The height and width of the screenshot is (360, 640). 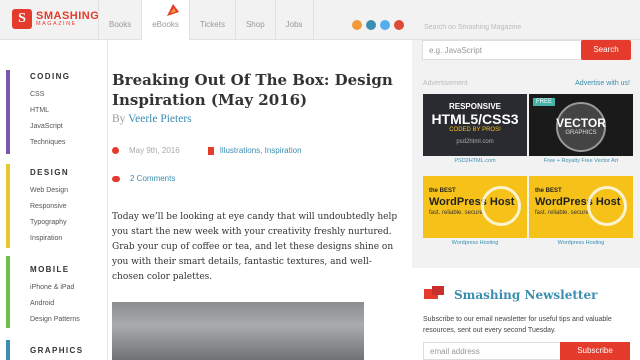 I want to click on sidebar-link-css: CSS, so click(x=50, y=95).